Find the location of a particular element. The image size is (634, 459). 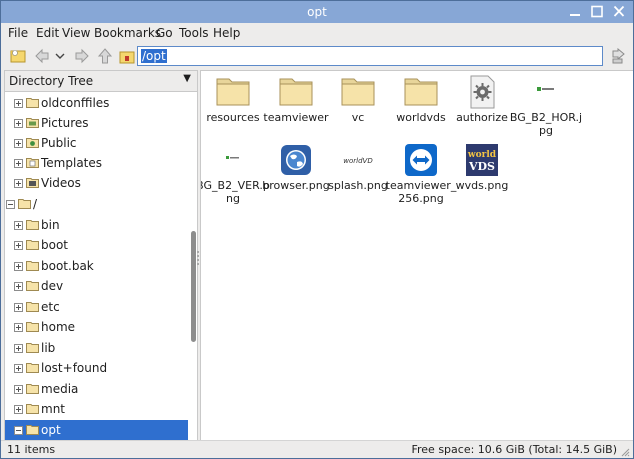

tree-item-label: Public is located at coordinates (59, 143).